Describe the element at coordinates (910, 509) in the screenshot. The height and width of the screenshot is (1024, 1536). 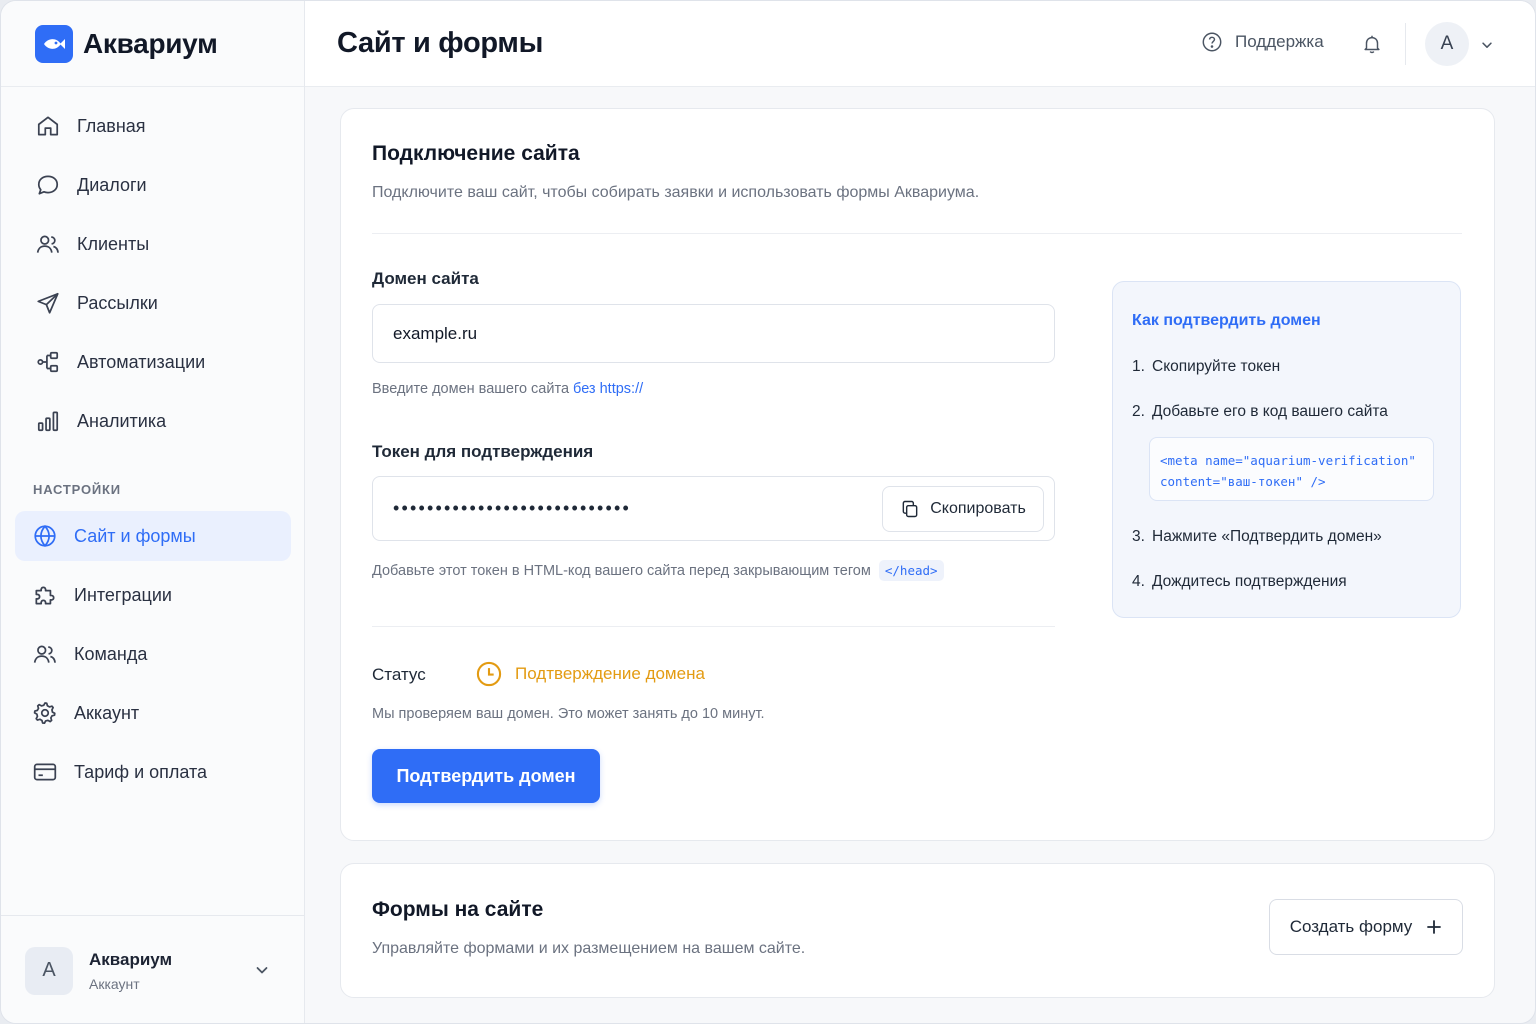
I see `copy-icon` at that location.